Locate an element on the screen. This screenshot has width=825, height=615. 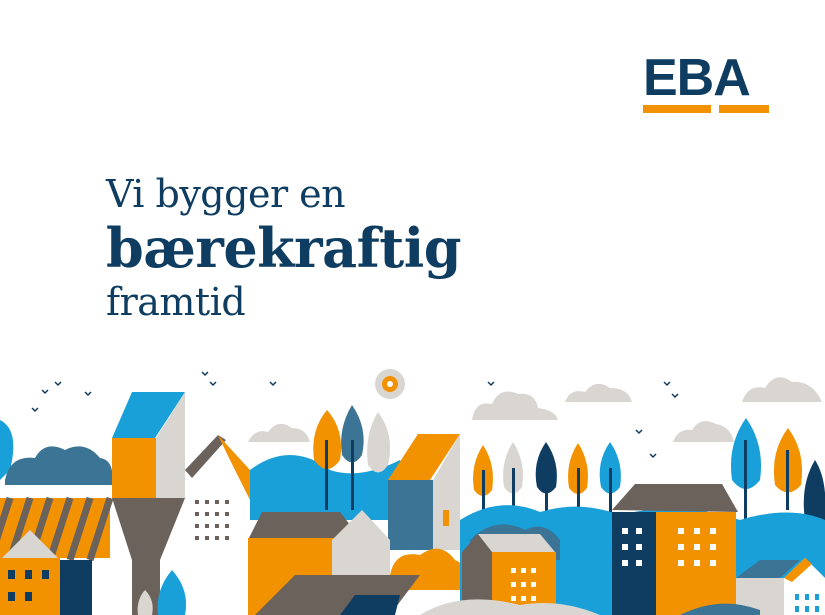
house-middle-right is located at coordinates (424, 492).